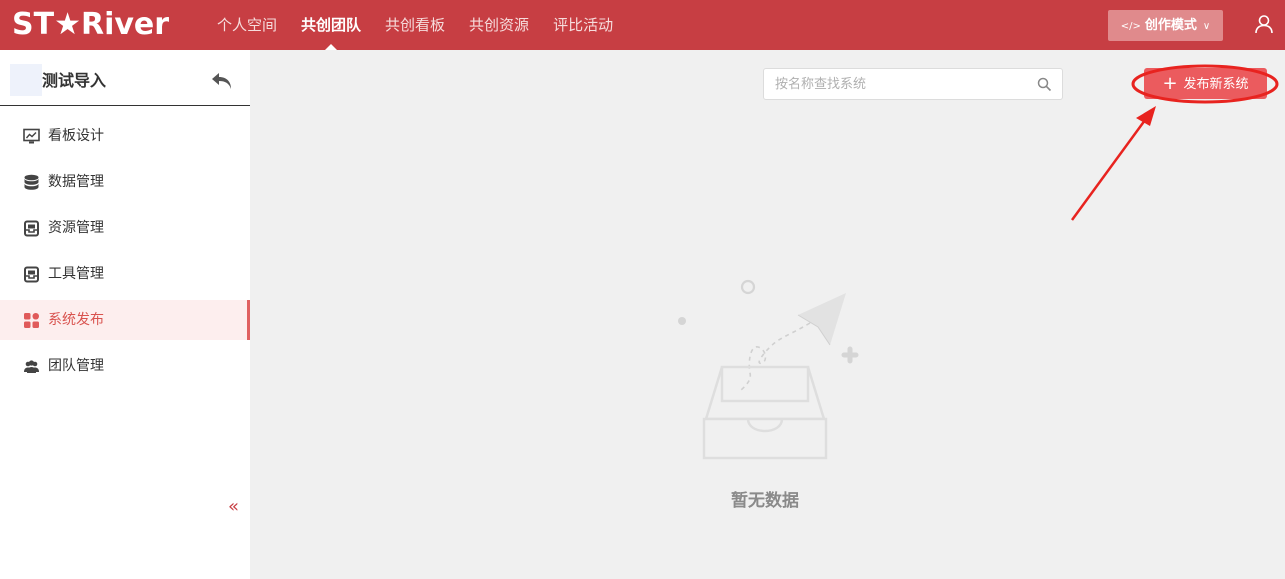 This screenshot has width=1285, height=579. I want to click on sidebar-item-label: 团队管理, so click(76, 366).